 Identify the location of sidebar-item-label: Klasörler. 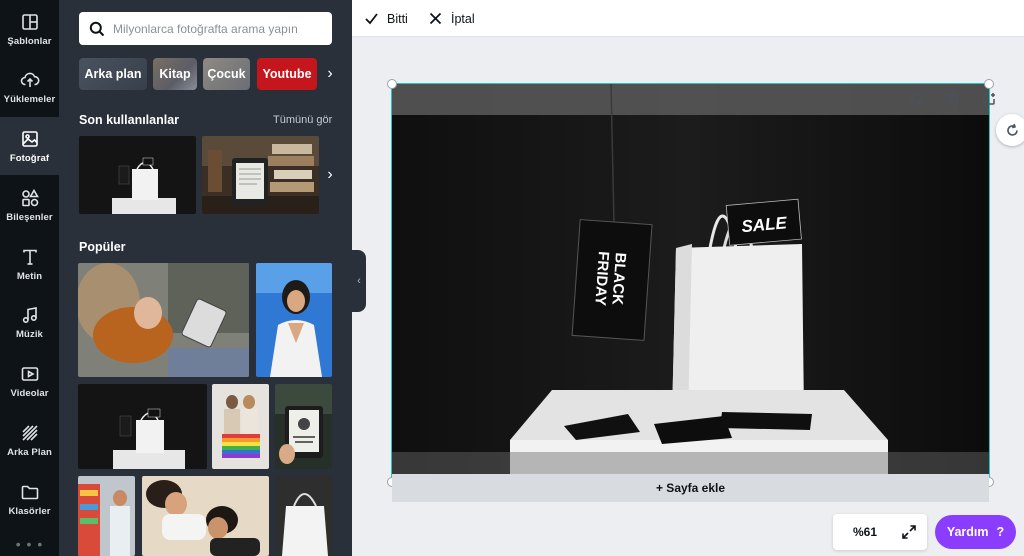
(29, 511).